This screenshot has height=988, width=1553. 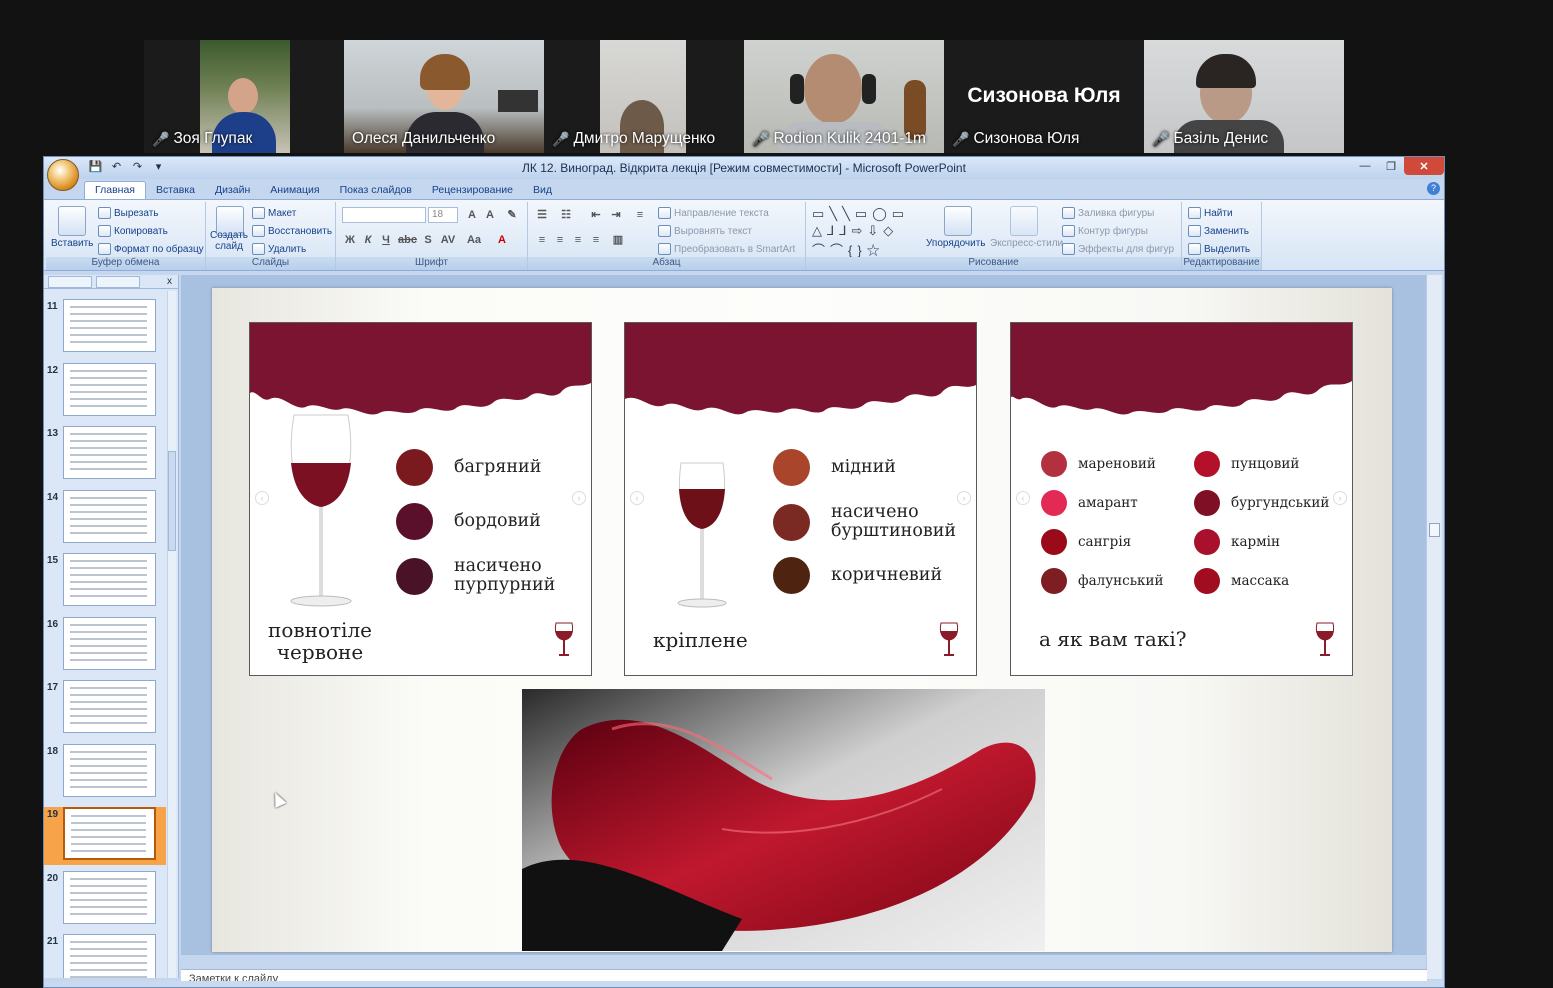 What do you see at coordinates (350, 240) in the screenshot?
I see `bold-icon: Ж` at bounding box center [350, 240].